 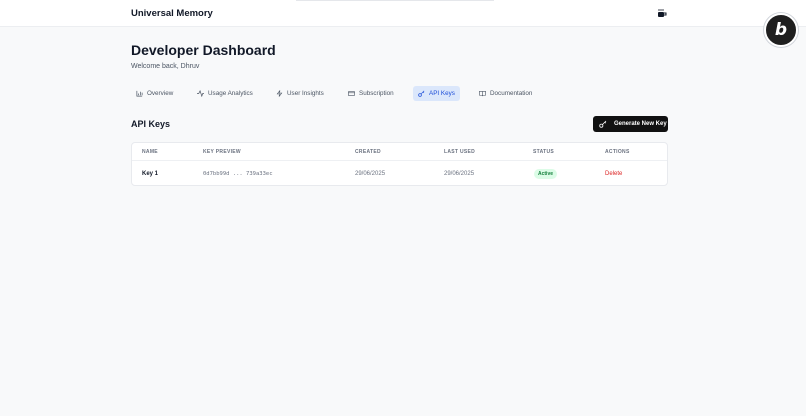 I want to click on key-preview: 0d7bb99d ... 739a33ec, so click(x=238, y=174).